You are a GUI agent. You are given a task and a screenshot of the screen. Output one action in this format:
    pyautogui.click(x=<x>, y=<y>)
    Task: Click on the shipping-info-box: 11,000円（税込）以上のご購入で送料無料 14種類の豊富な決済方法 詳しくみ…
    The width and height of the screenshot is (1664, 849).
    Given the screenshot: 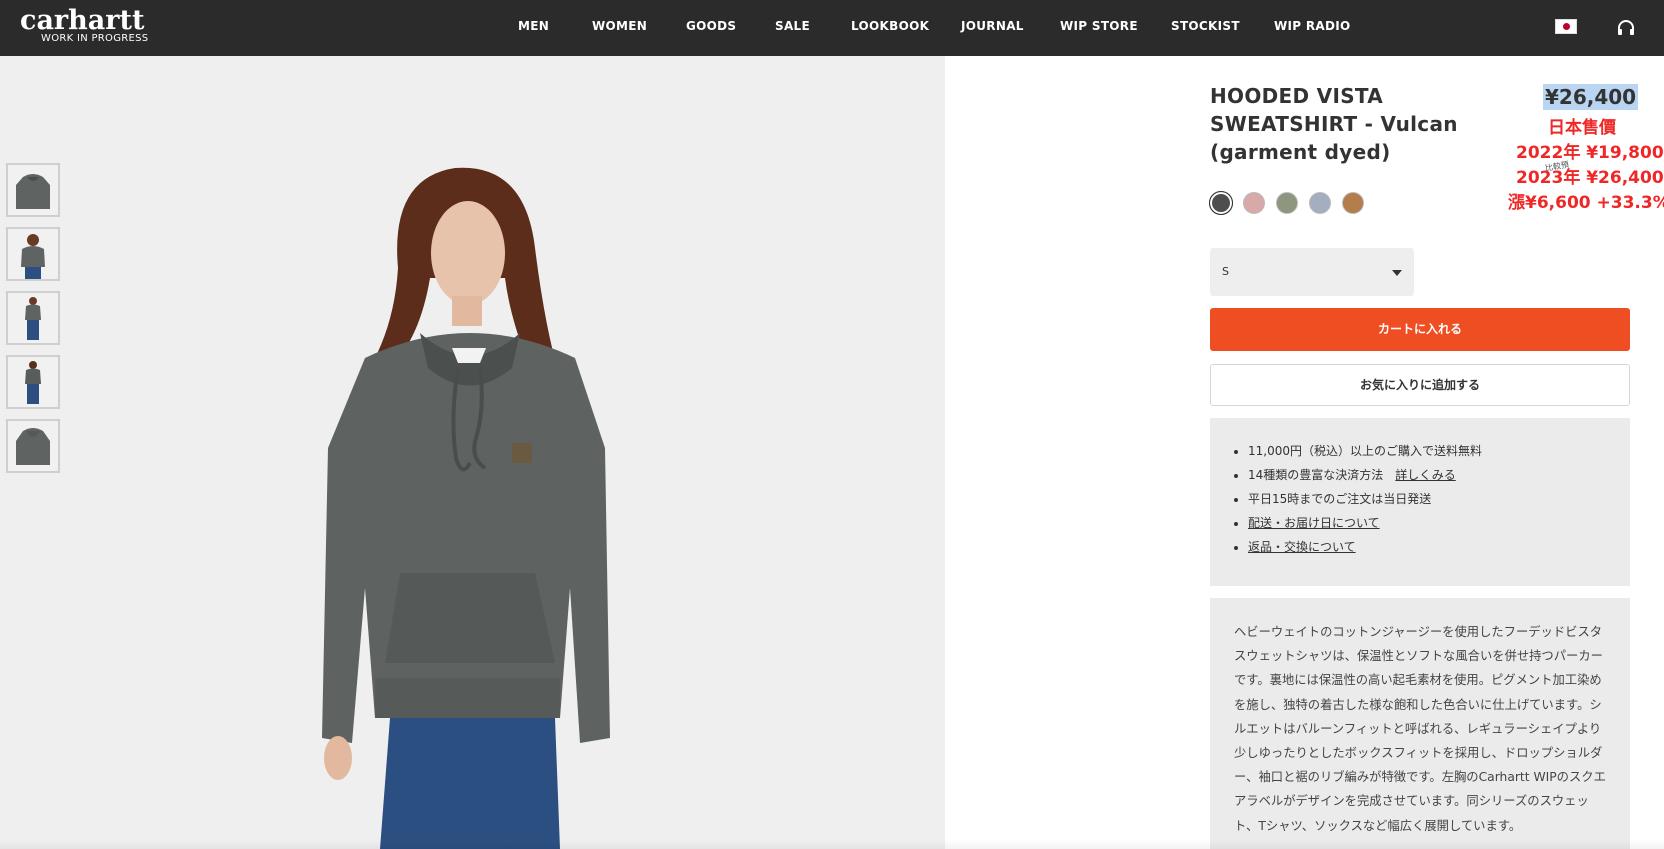 What is the action you would take?
    pyautogui.click(x=1420, y=502)
    